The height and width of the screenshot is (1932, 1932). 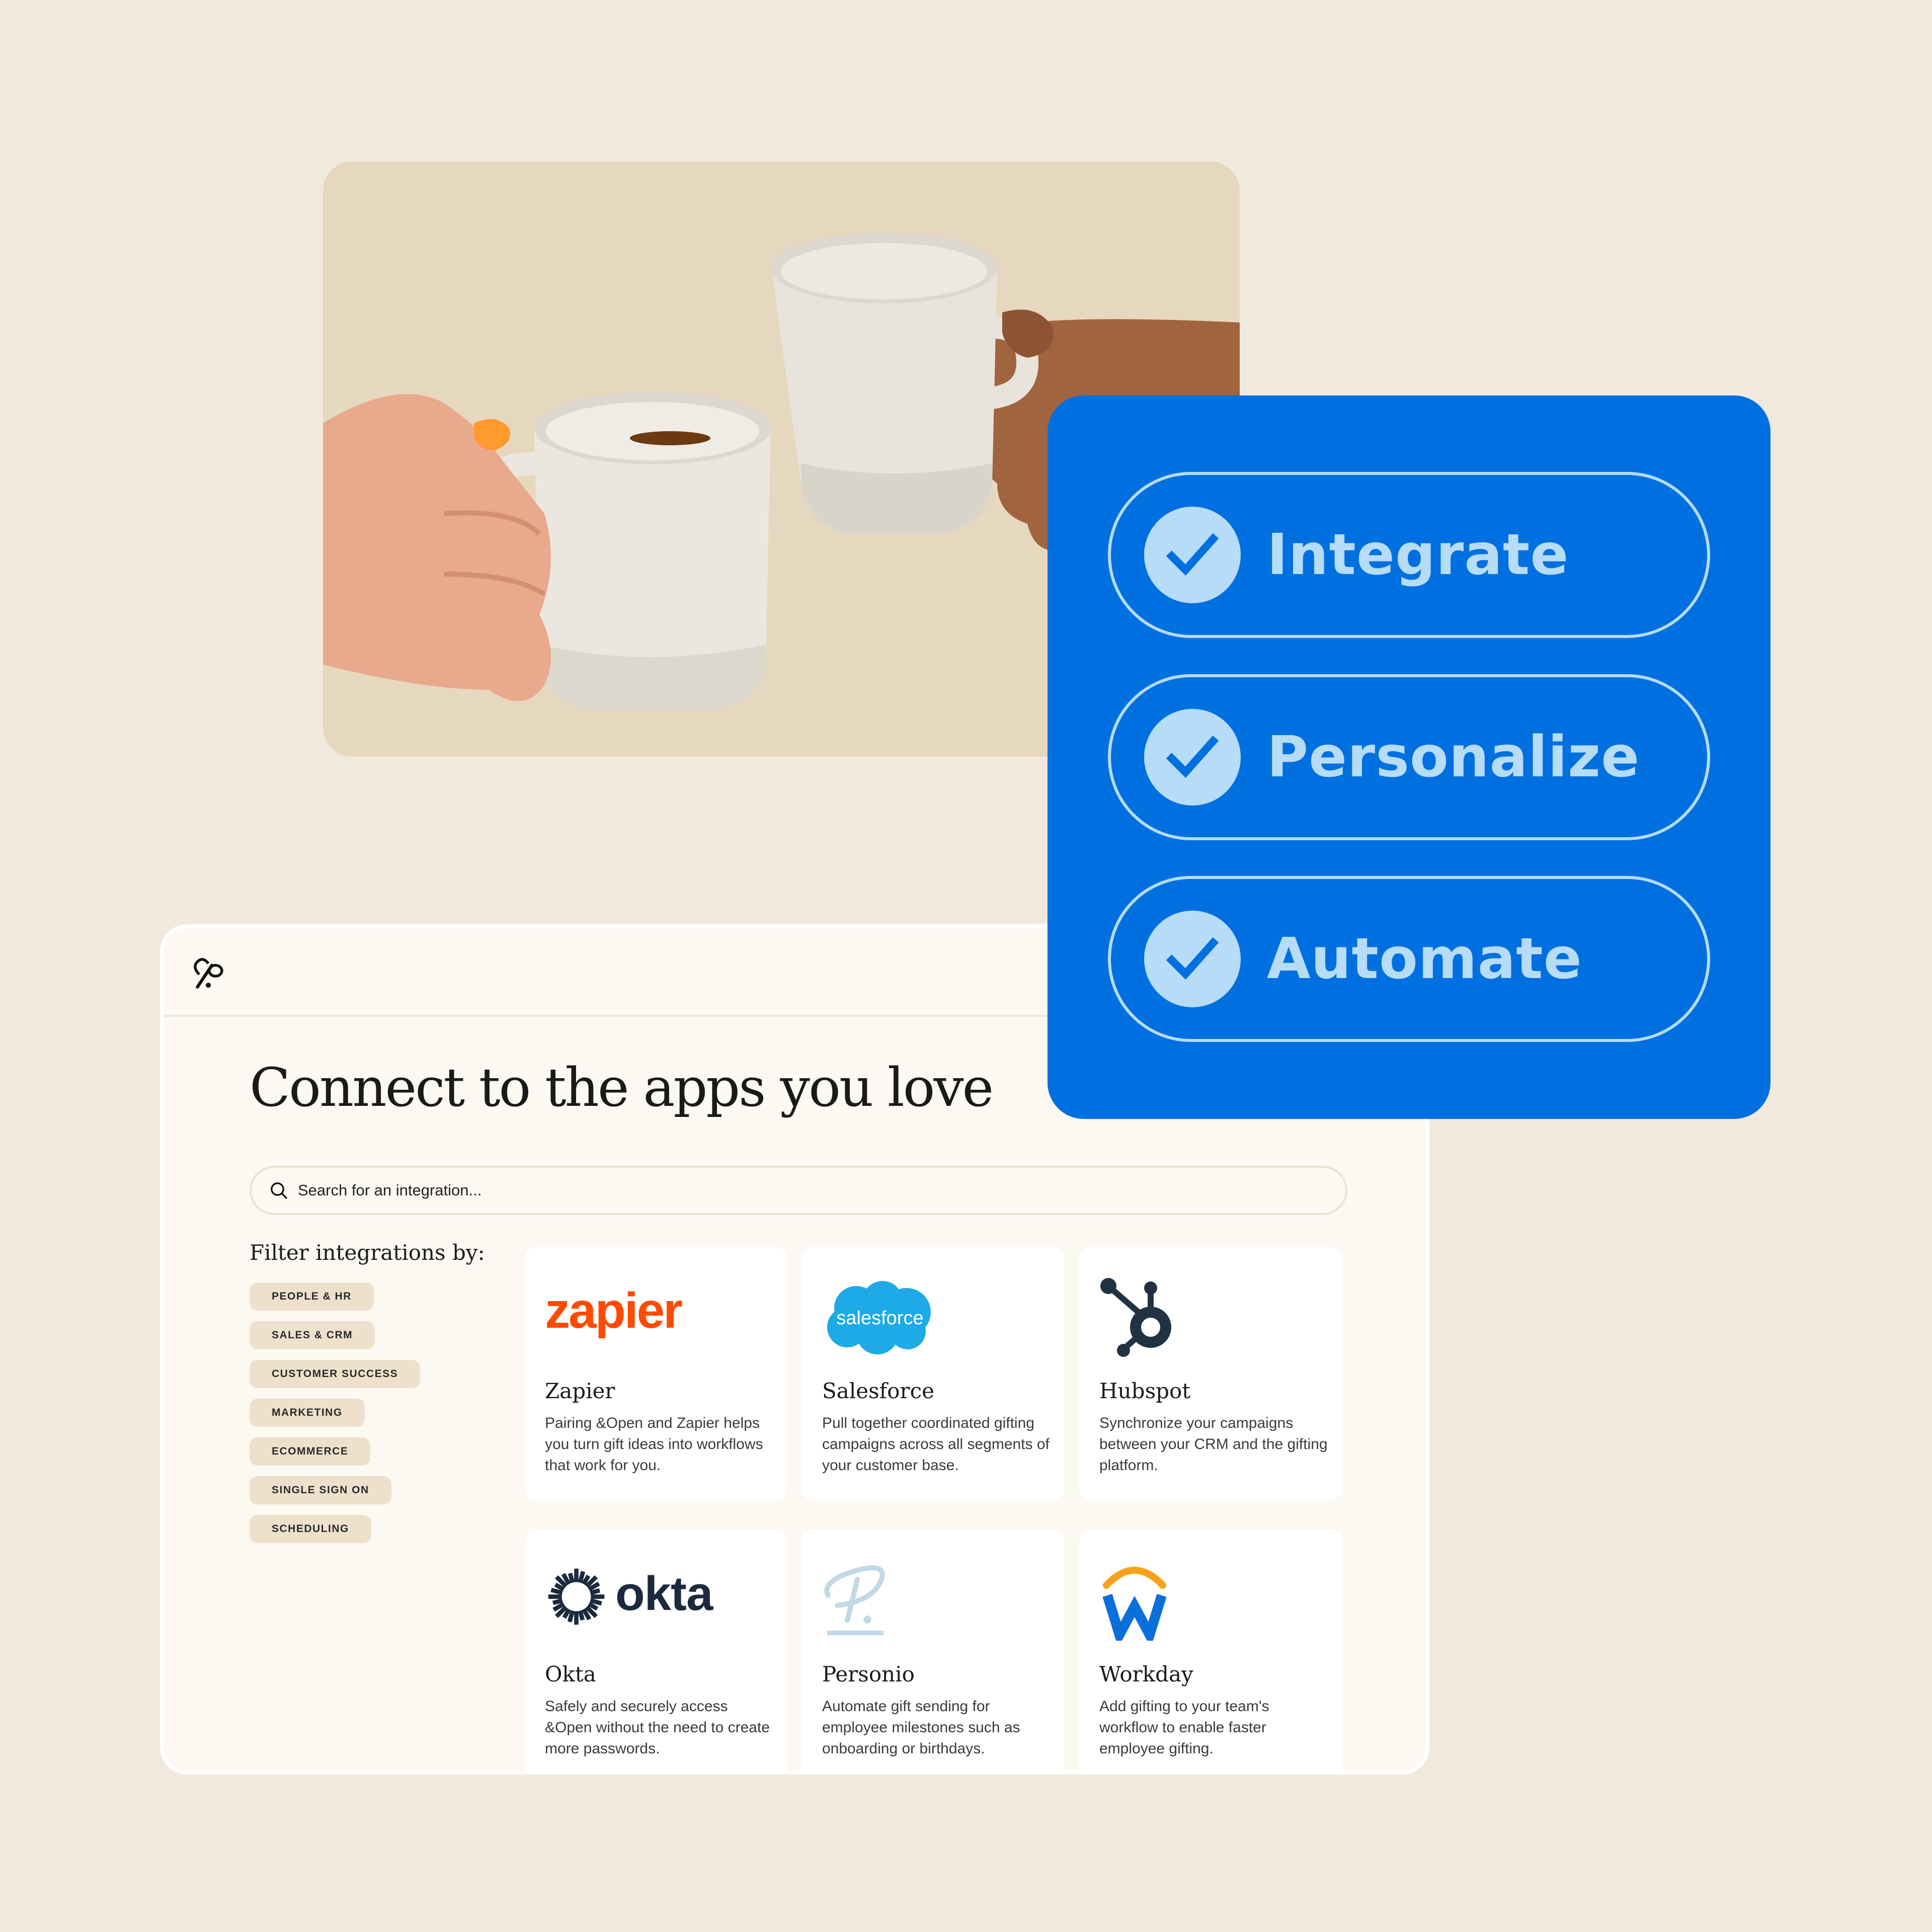 What do you see at coordinates (367, 1253) in the screenshot?
I see `filter-label: Filter integrations by:` at bounding box center [367, 1253].